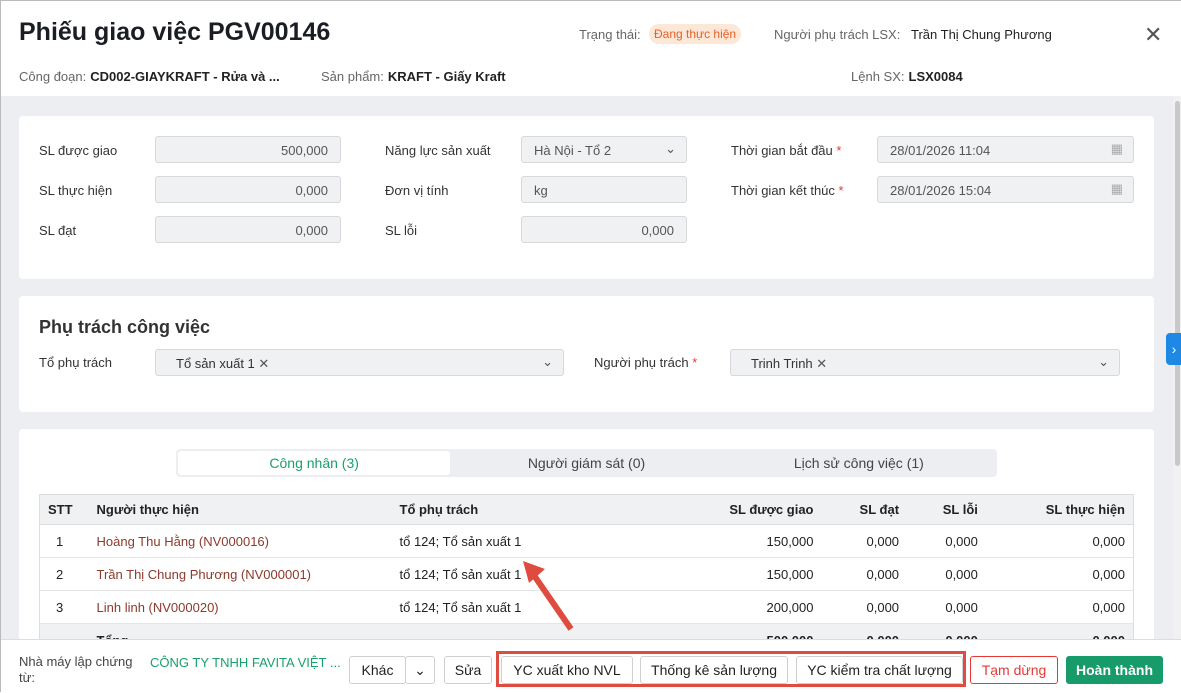 The height and width of the screenshot is (693, 1181). I want to click on unit-label: Đơn vị tính, so click(417, 190).